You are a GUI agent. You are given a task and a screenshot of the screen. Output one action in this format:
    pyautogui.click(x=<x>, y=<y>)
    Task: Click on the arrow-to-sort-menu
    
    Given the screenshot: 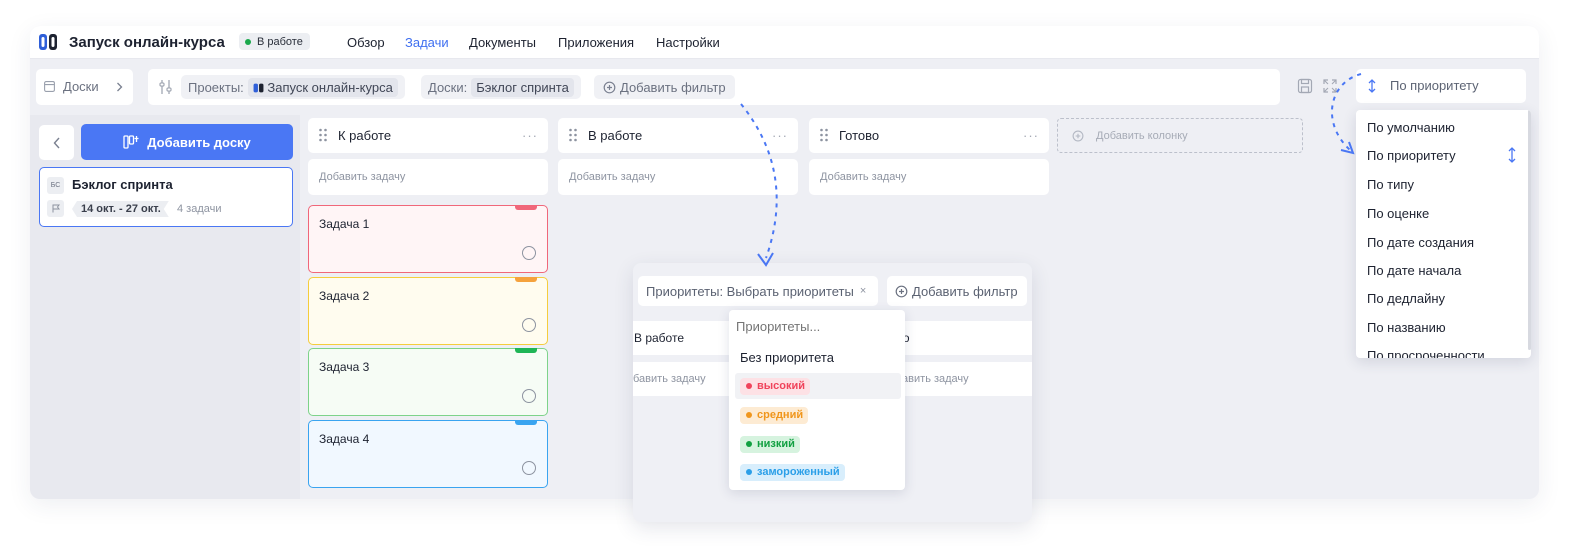 What is the action you would take?
    pyautogui.click(x=1346, y=112)
    